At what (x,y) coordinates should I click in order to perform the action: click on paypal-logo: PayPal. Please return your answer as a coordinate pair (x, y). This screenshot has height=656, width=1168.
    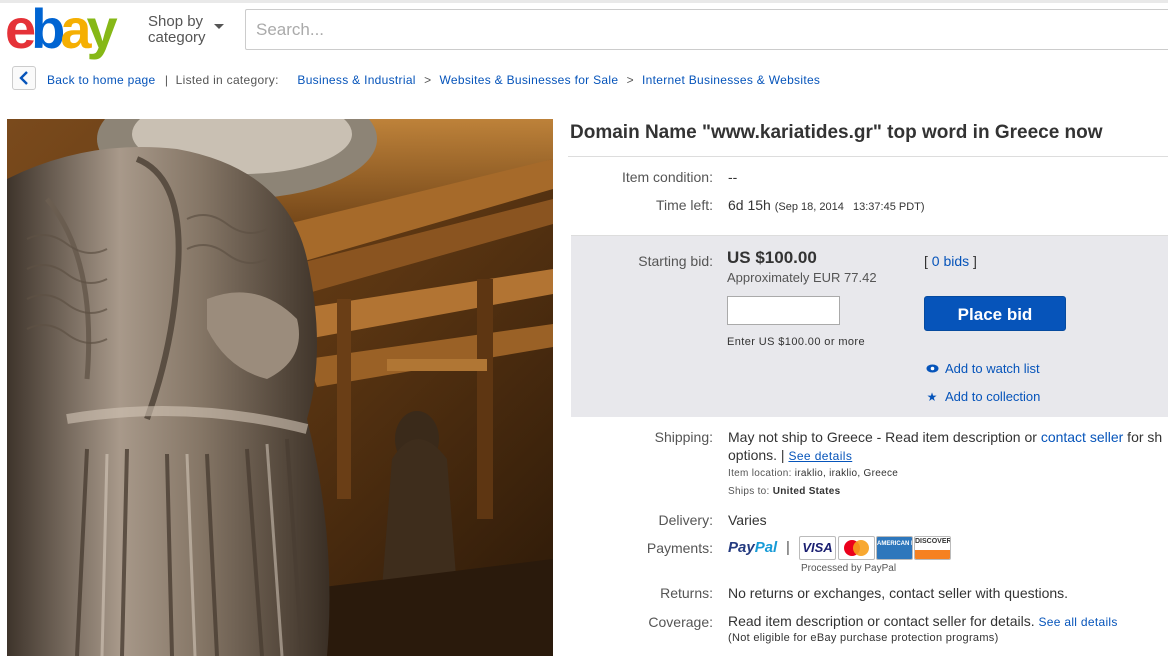
    Looking at the image, I should click on (752, 547).